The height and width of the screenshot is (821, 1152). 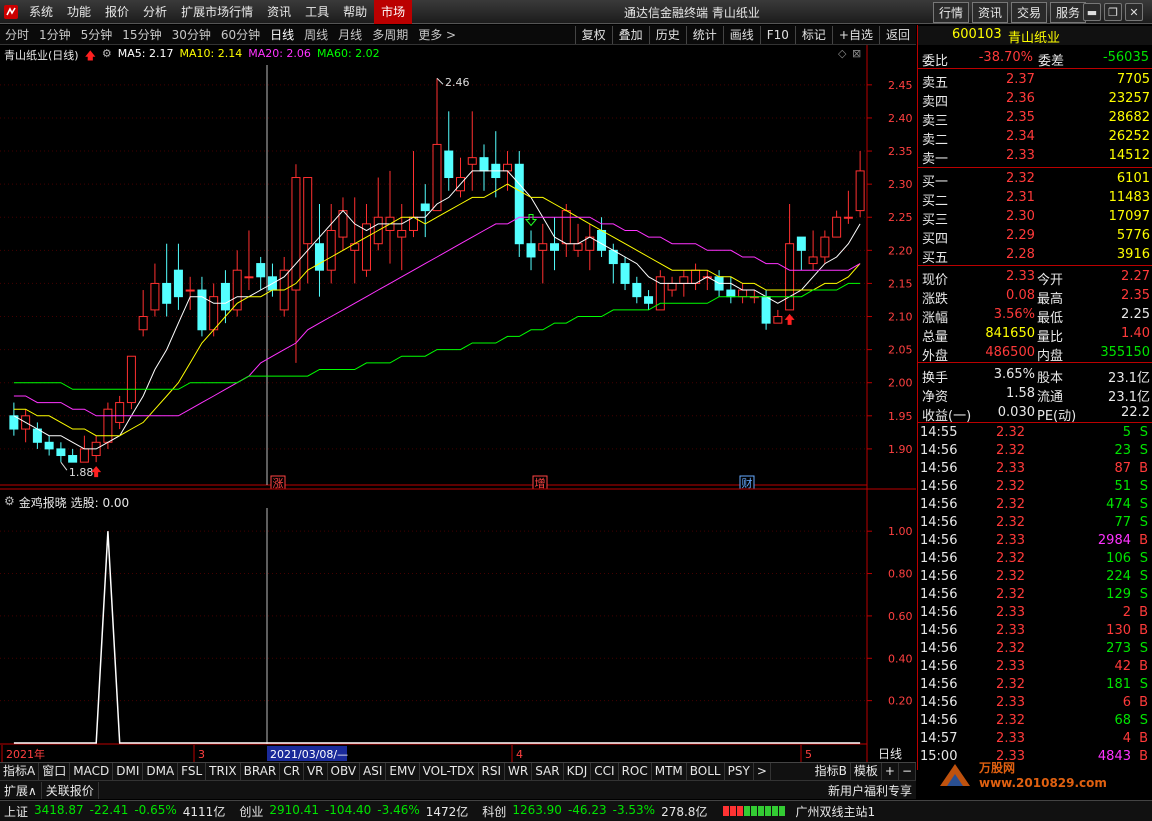 What do you see at coordinates (117, 811) in the screenshot?
I see `index-0: 上证 3418.87 -22.41 -0.65% 4111亿` at bounding box center [117, 811].